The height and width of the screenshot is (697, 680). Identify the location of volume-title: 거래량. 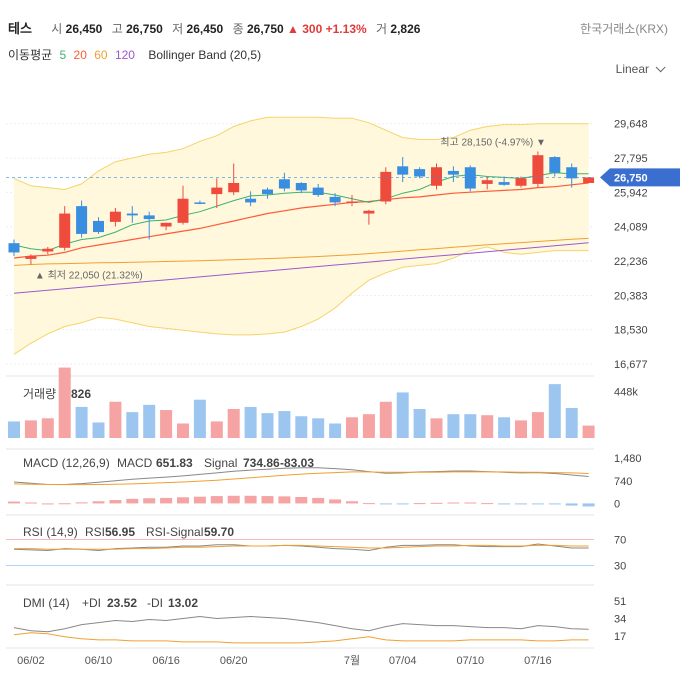
(39, 394).